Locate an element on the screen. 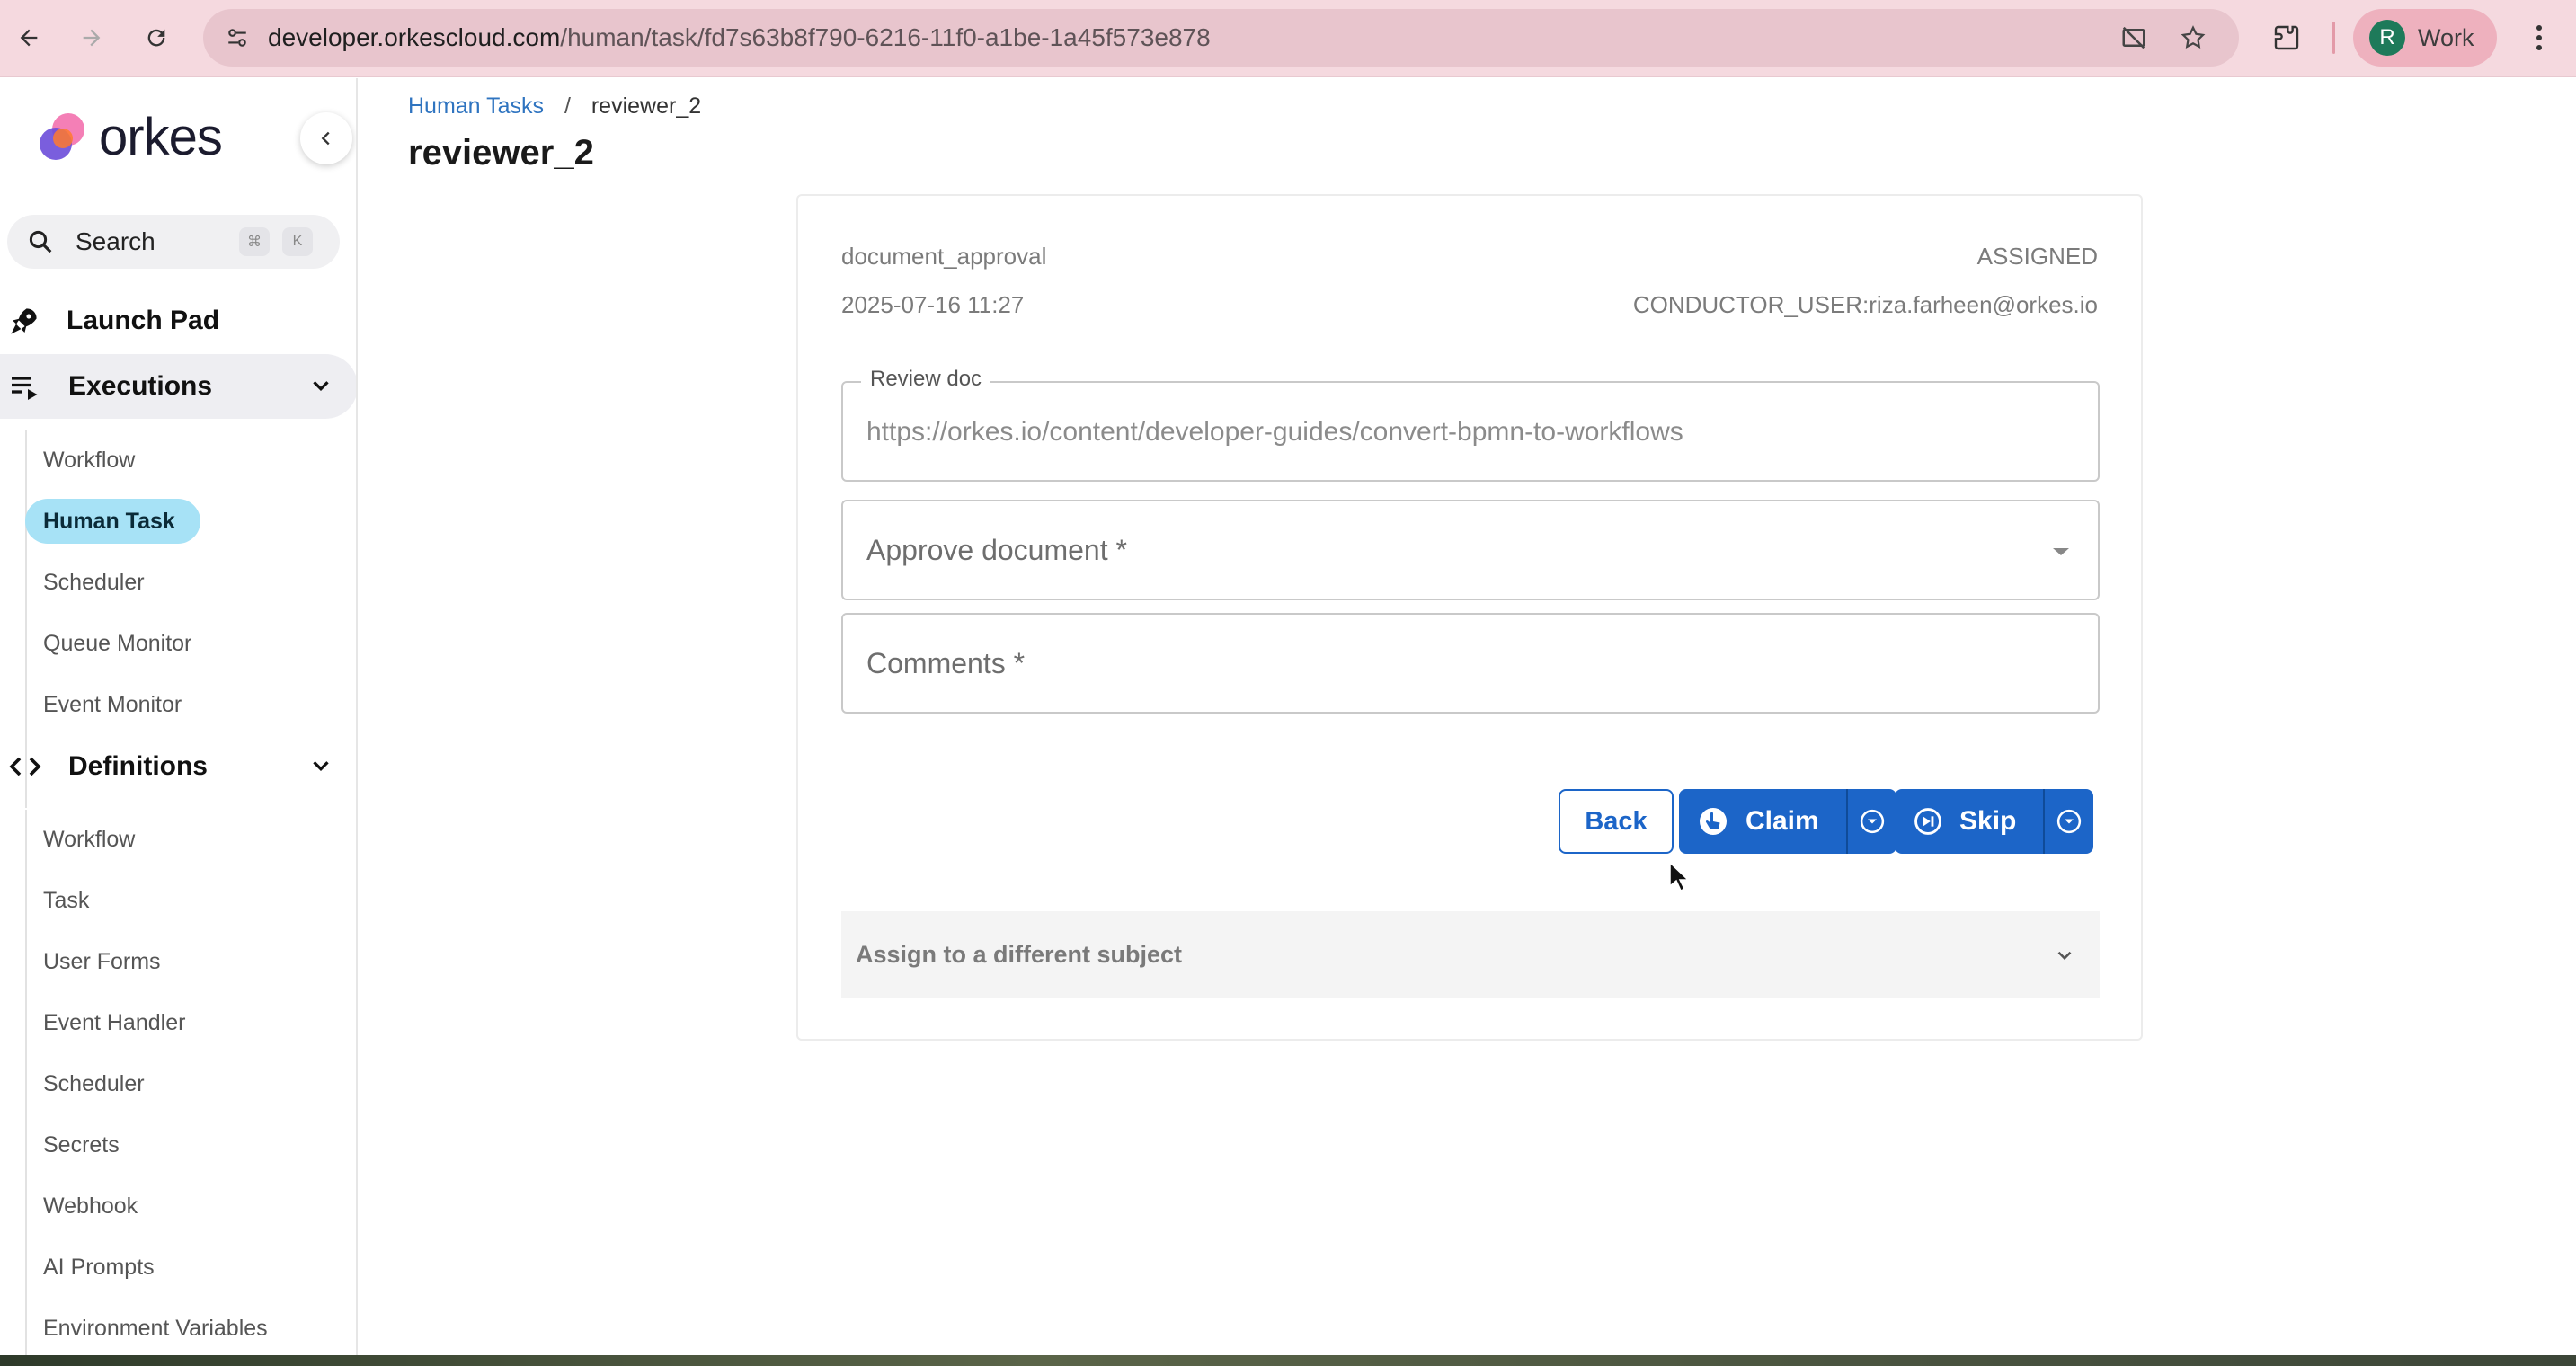 The image size is (2576, 1366). sidebar-item-launch-pad: Launch Pad is located at coordinates (178, 320).